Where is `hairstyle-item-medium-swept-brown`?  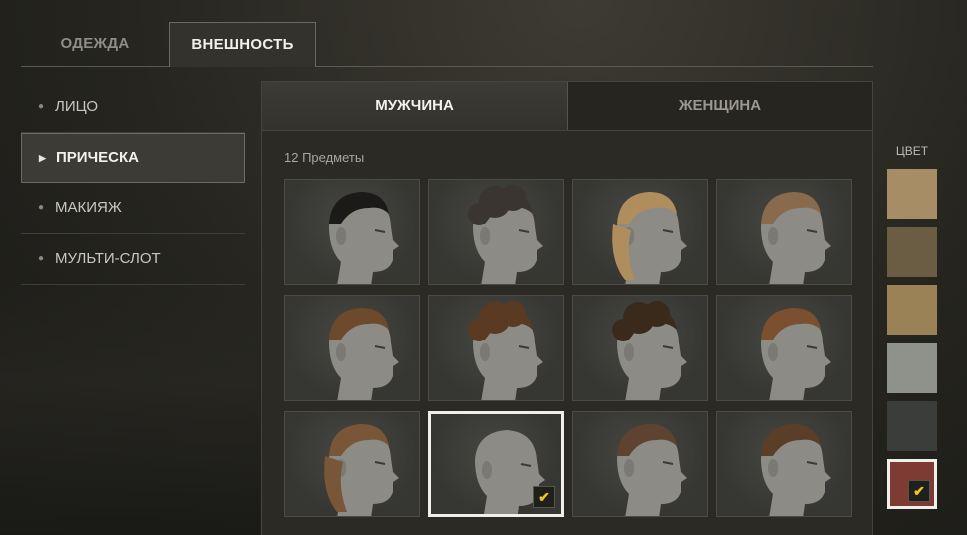
hairstyle-item-medium-swept-brown is located at coordinates (352, 348).